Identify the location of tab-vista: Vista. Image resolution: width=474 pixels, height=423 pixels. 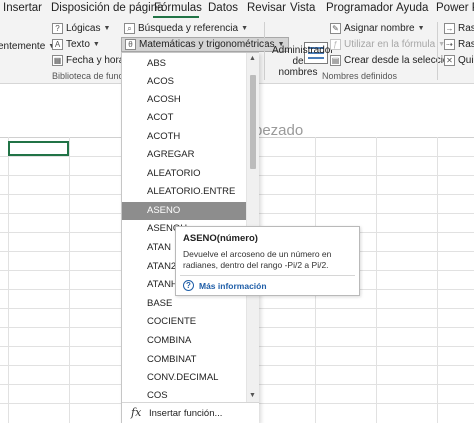
(302, 8).